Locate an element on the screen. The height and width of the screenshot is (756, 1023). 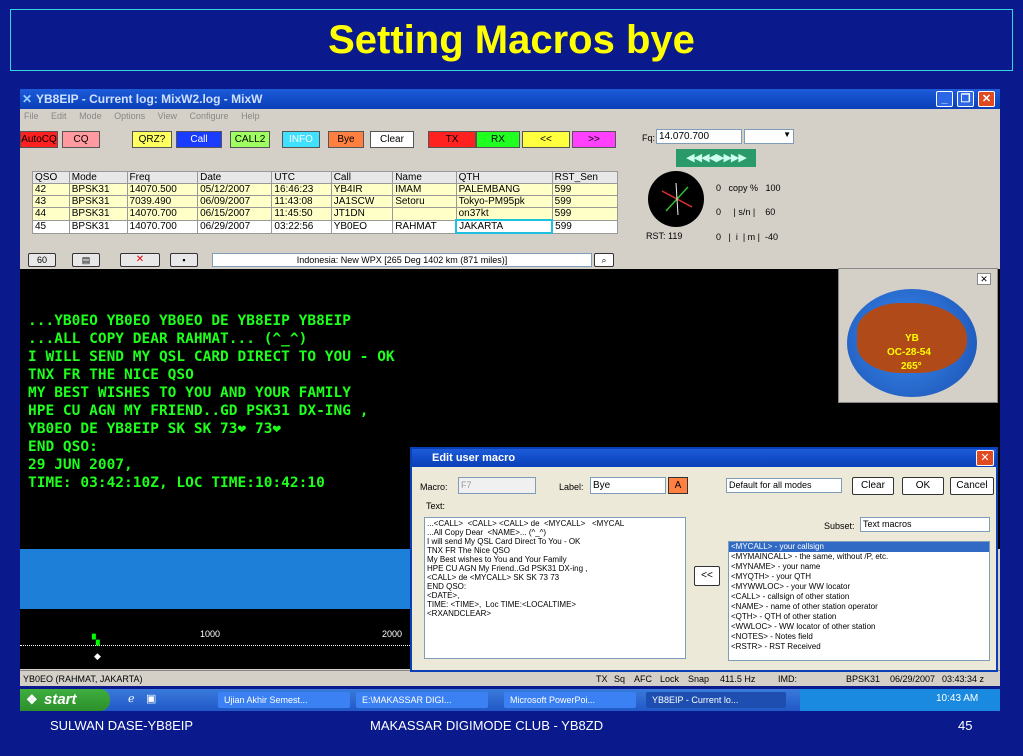
list-item: <CALL> - callsign of other station is located at coordinates (859, 597).